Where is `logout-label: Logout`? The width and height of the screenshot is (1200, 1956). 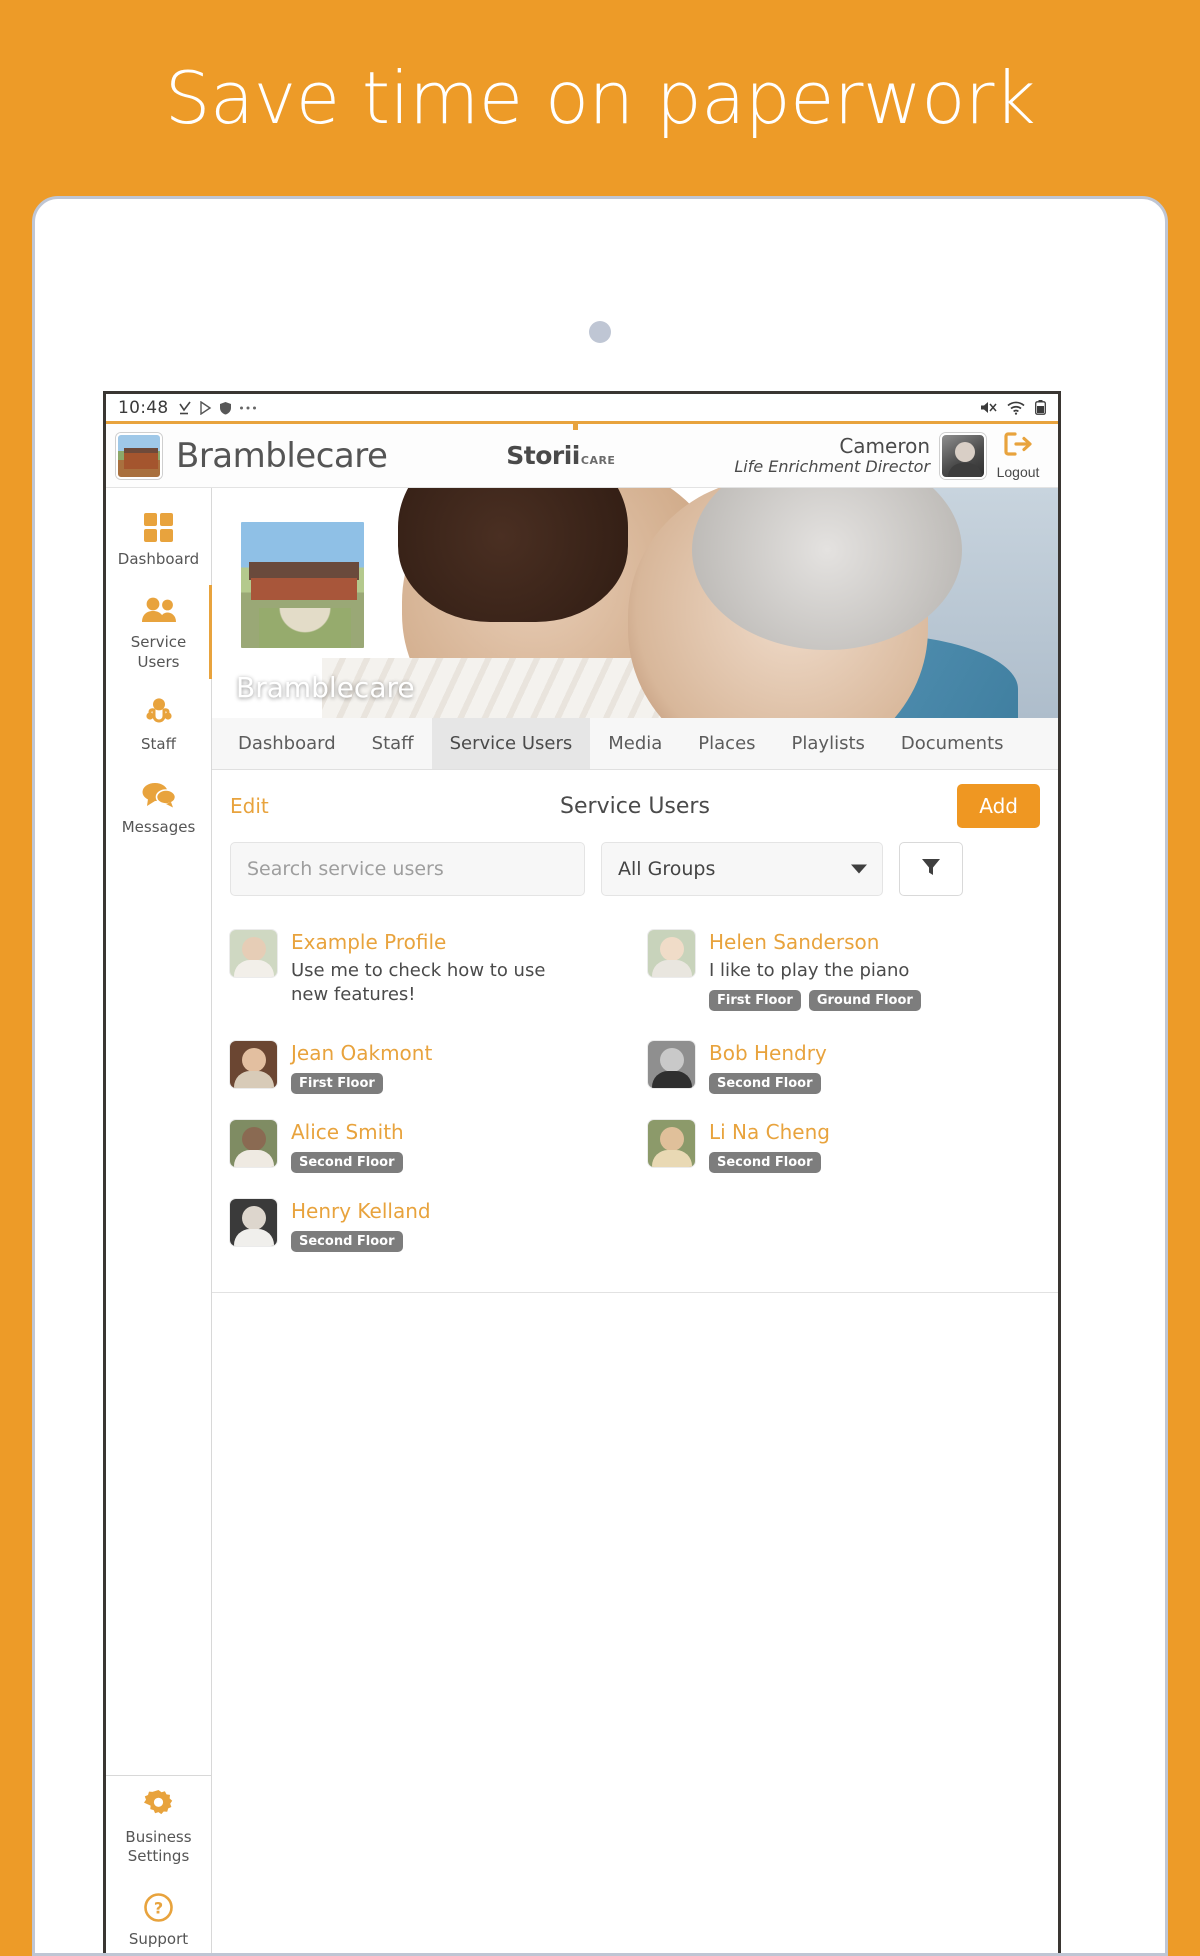 logout-label: Logout is located at coordinates (1018, 472).